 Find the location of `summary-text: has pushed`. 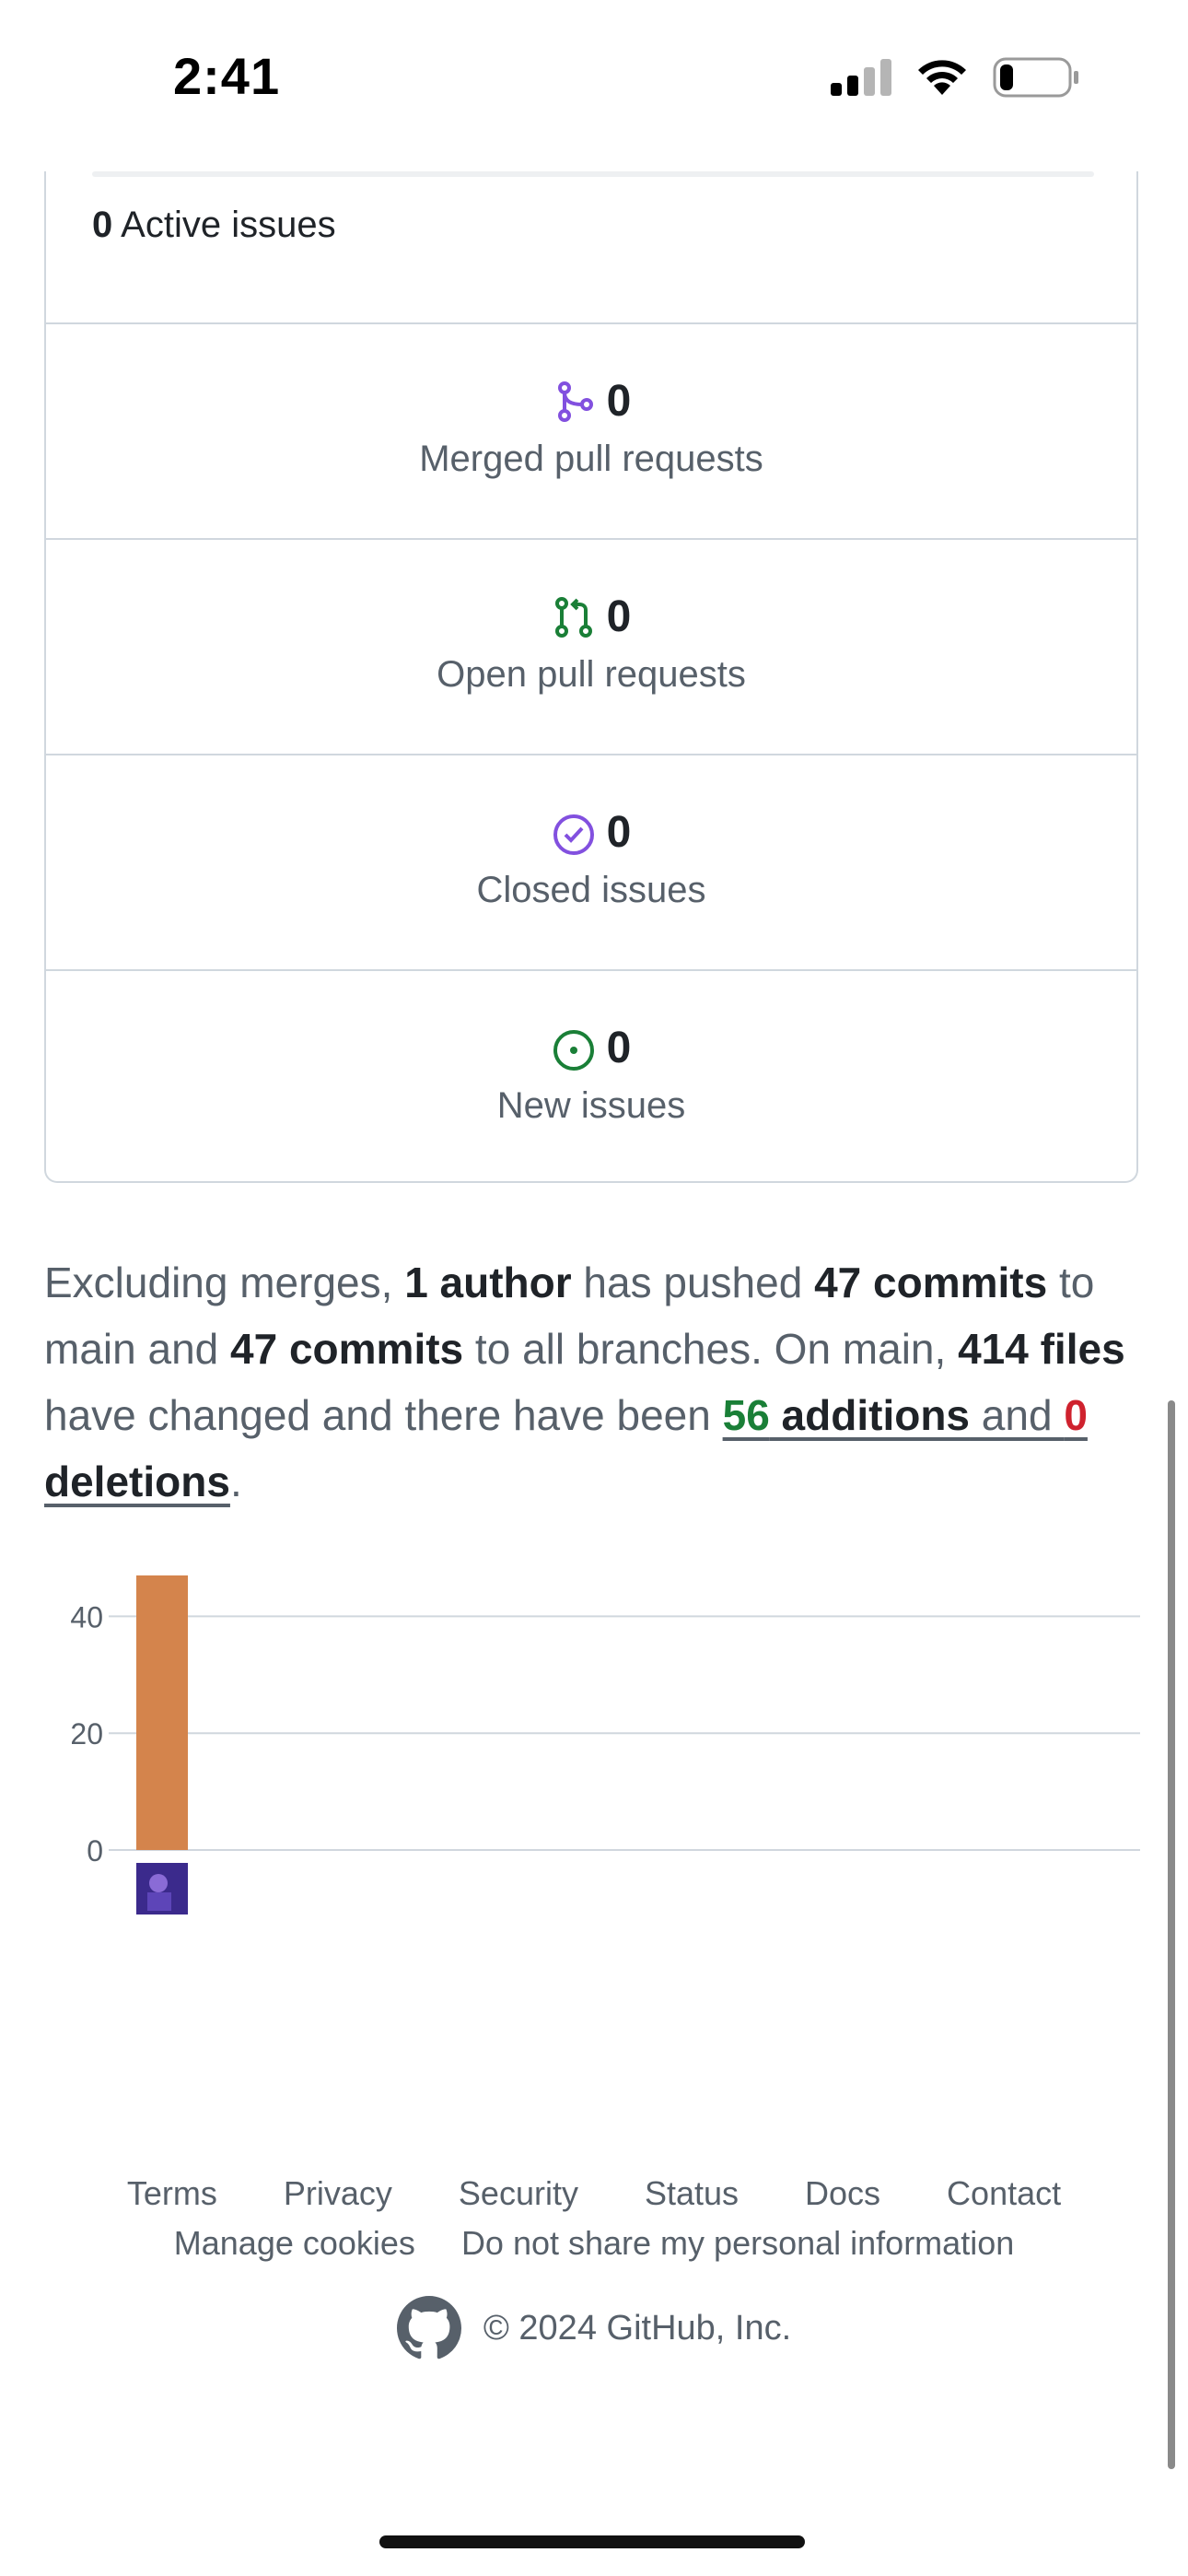

summary-text: has pushed is located at coordinates (693, 1282).